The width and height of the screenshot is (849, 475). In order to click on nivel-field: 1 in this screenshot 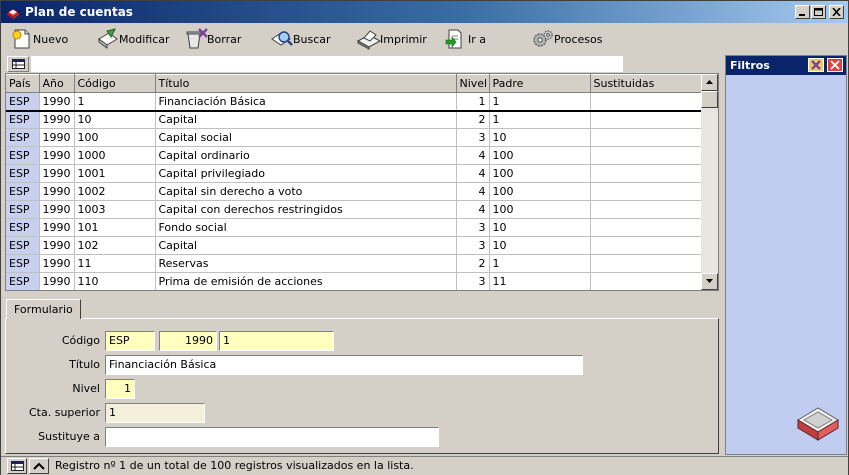, I will do `click(120, 389)`.